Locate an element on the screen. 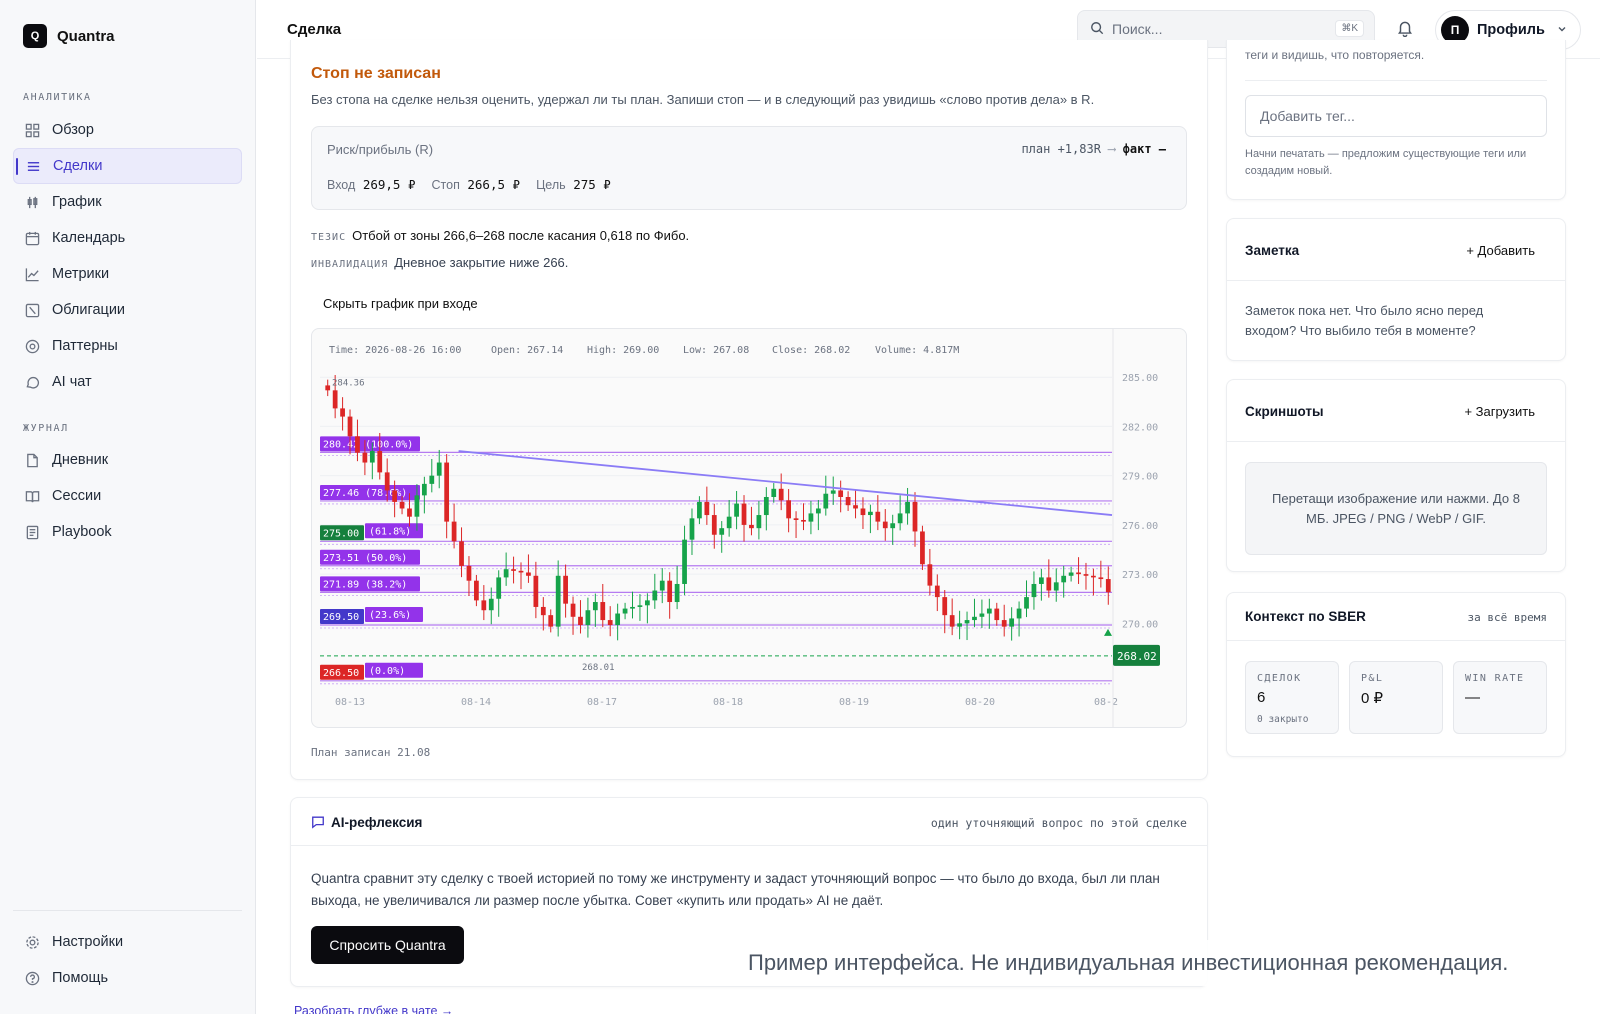  sidebar-item-label: Метрики is located at coordinates (81, 274).